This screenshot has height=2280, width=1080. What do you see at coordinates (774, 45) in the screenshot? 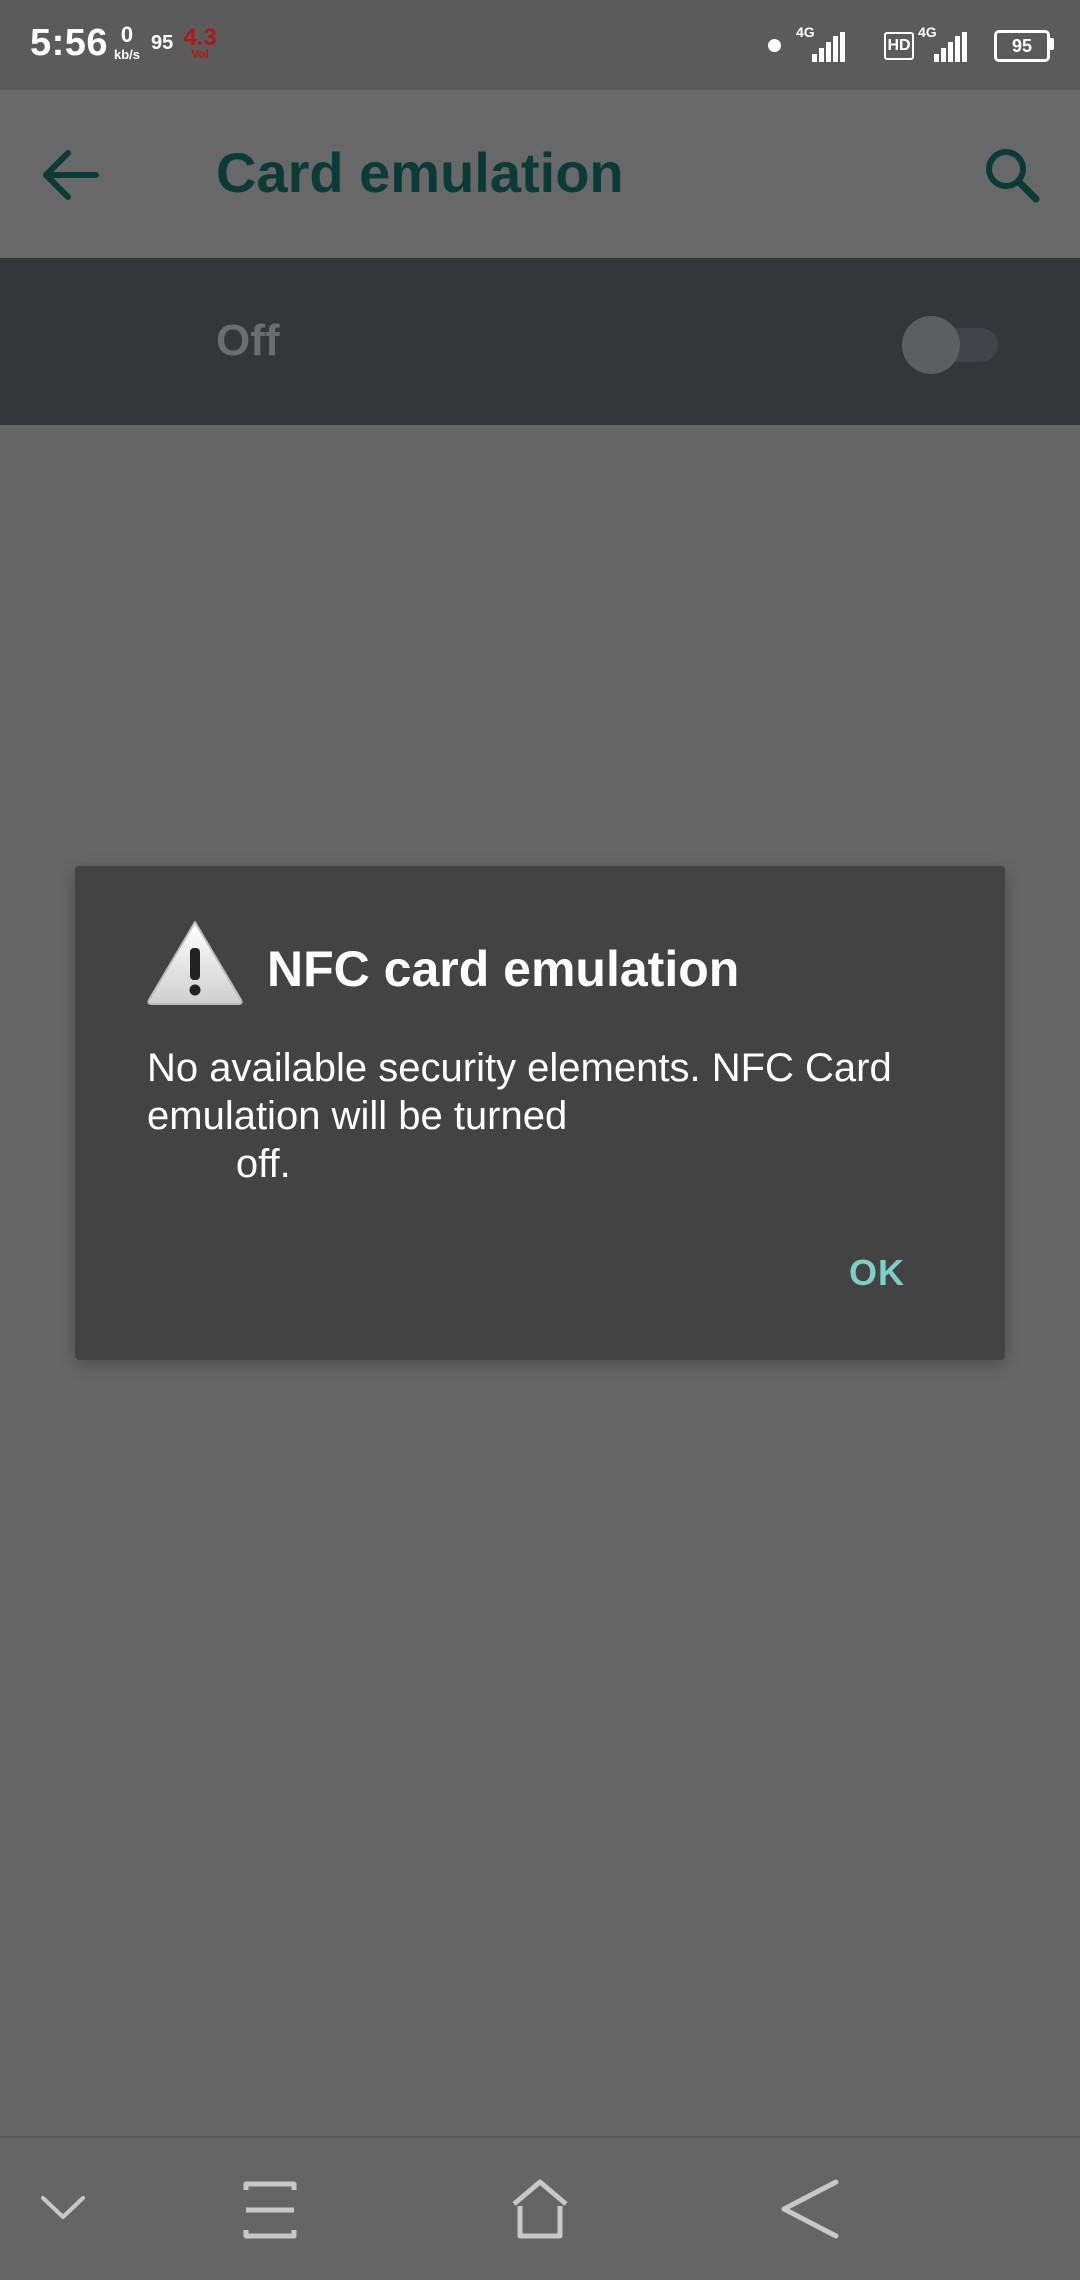
I see `dot-icon` at bounding box center [774, 45].